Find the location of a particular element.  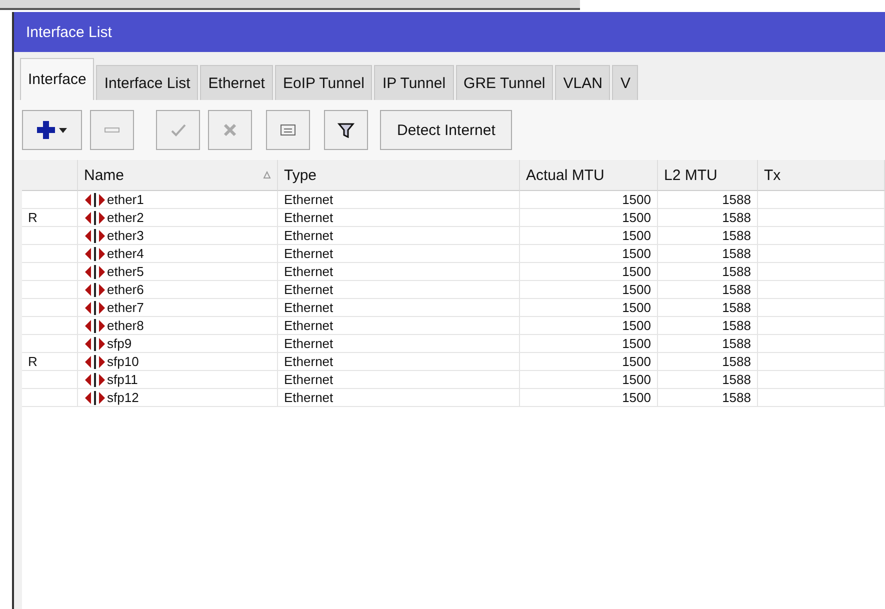

interface-name: ether5 is located at coordinates (125, 271).